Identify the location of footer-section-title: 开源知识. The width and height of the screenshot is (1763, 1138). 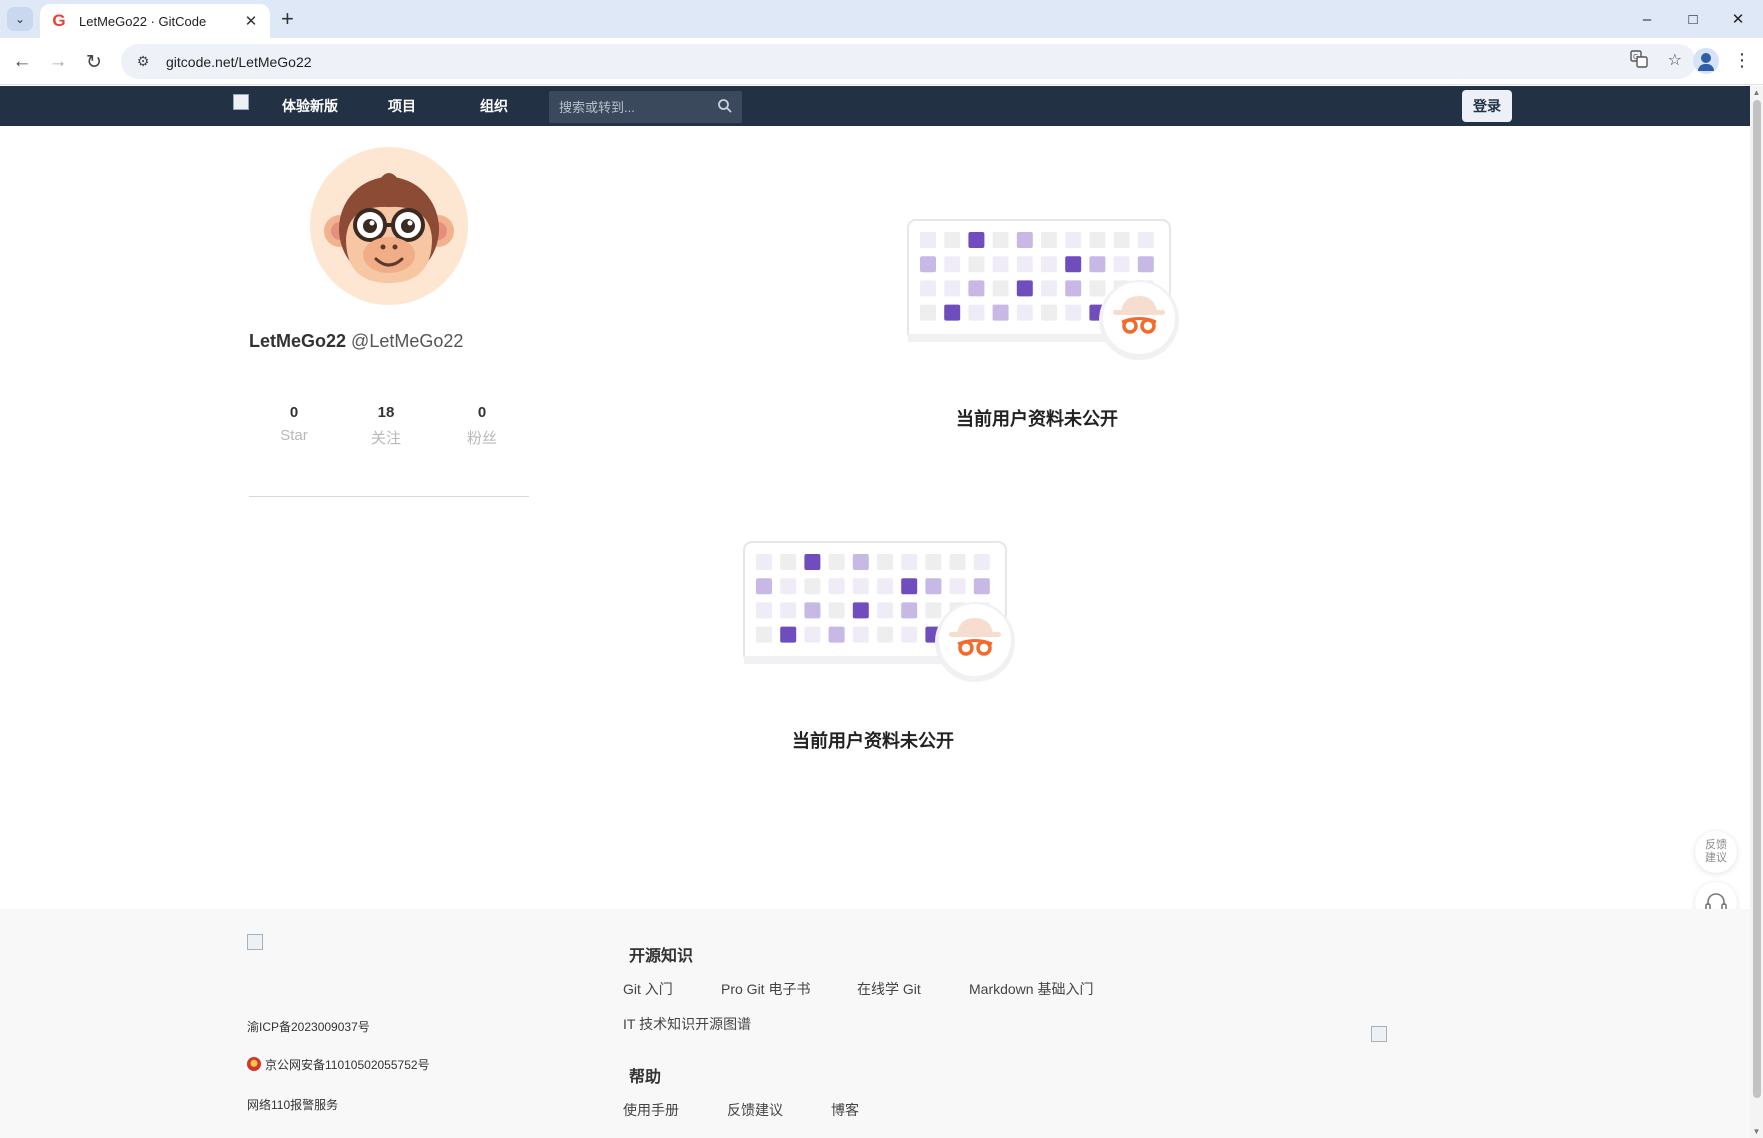
(661, 956).